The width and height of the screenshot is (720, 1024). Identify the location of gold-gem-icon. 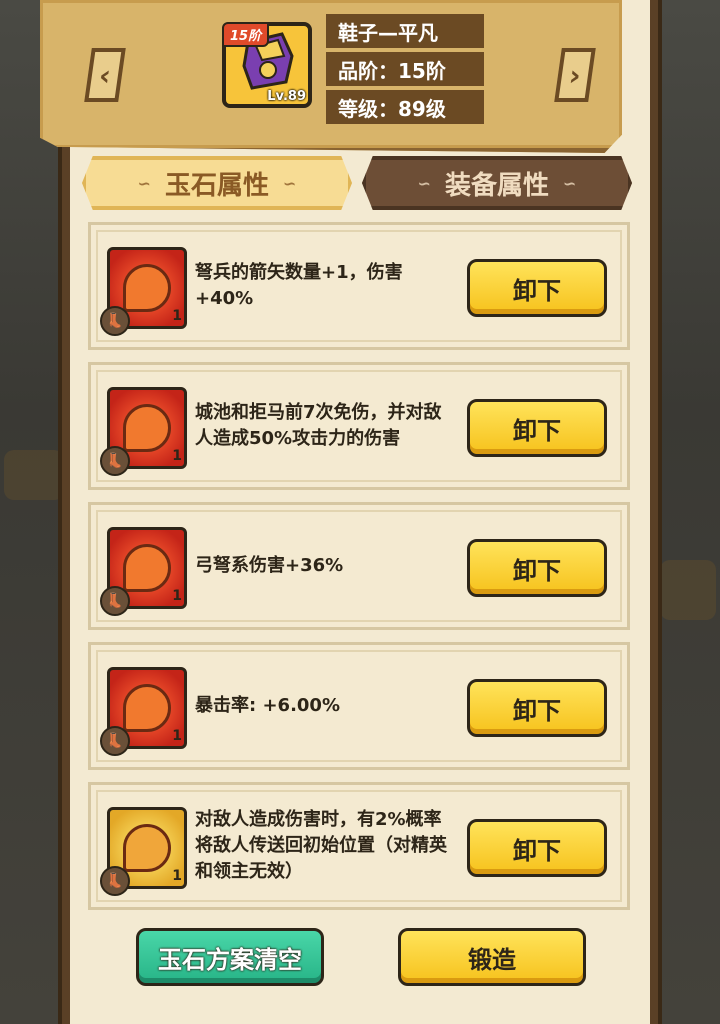
(147, 848).